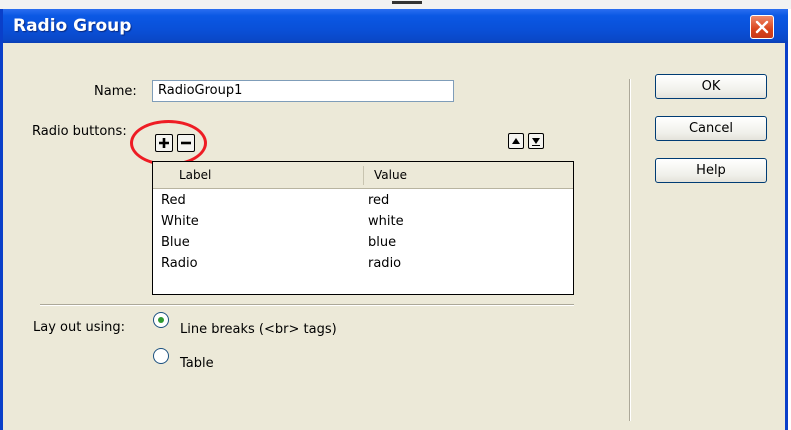  I want to click on table-row: Blue blue, so click(363, 243).